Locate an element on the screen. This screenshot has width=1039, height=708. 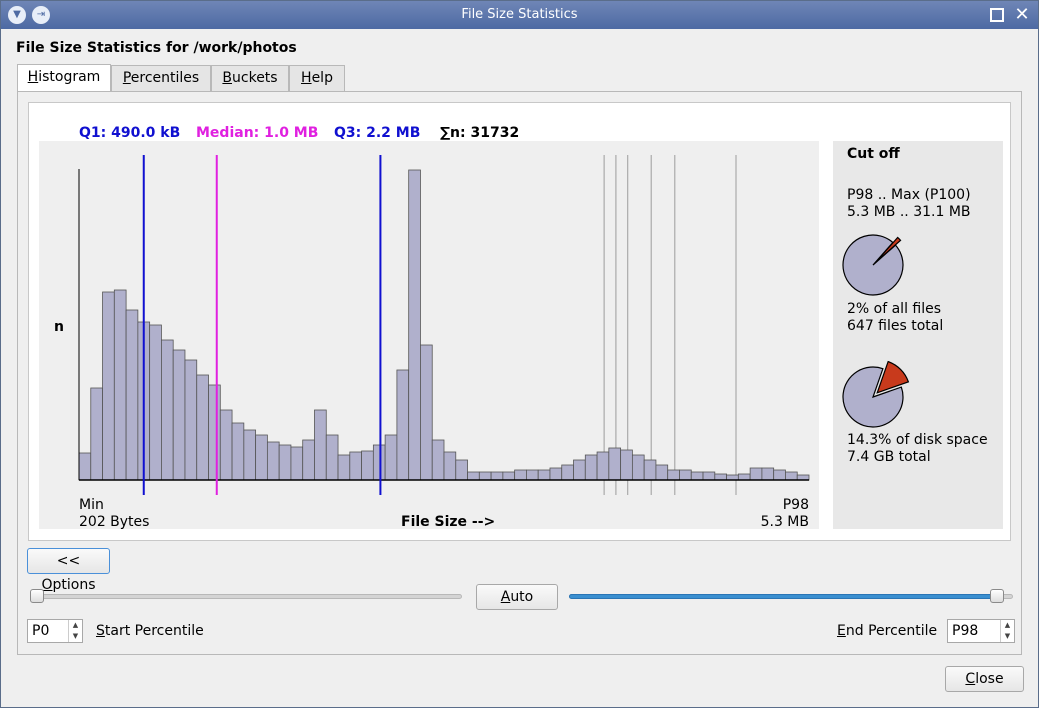
window-title: File Size Statistics is located at coordinates (519, 14).